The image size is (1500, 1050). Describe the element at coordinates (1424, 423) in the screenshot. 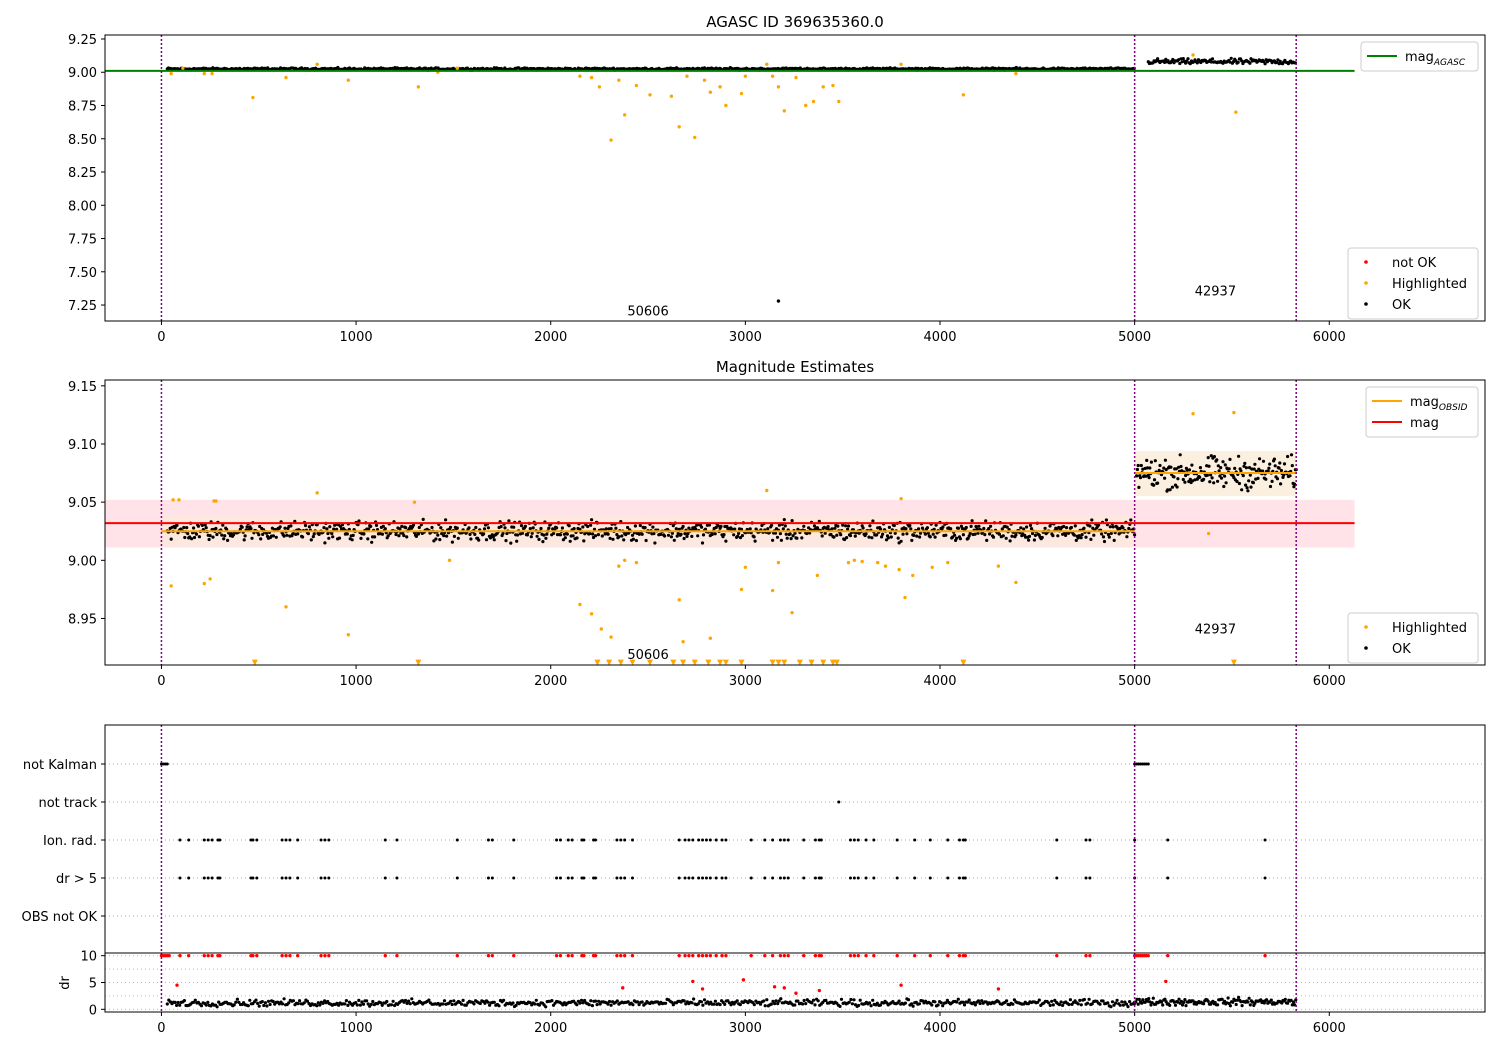

I see `legend-label-main: mag` at that location.